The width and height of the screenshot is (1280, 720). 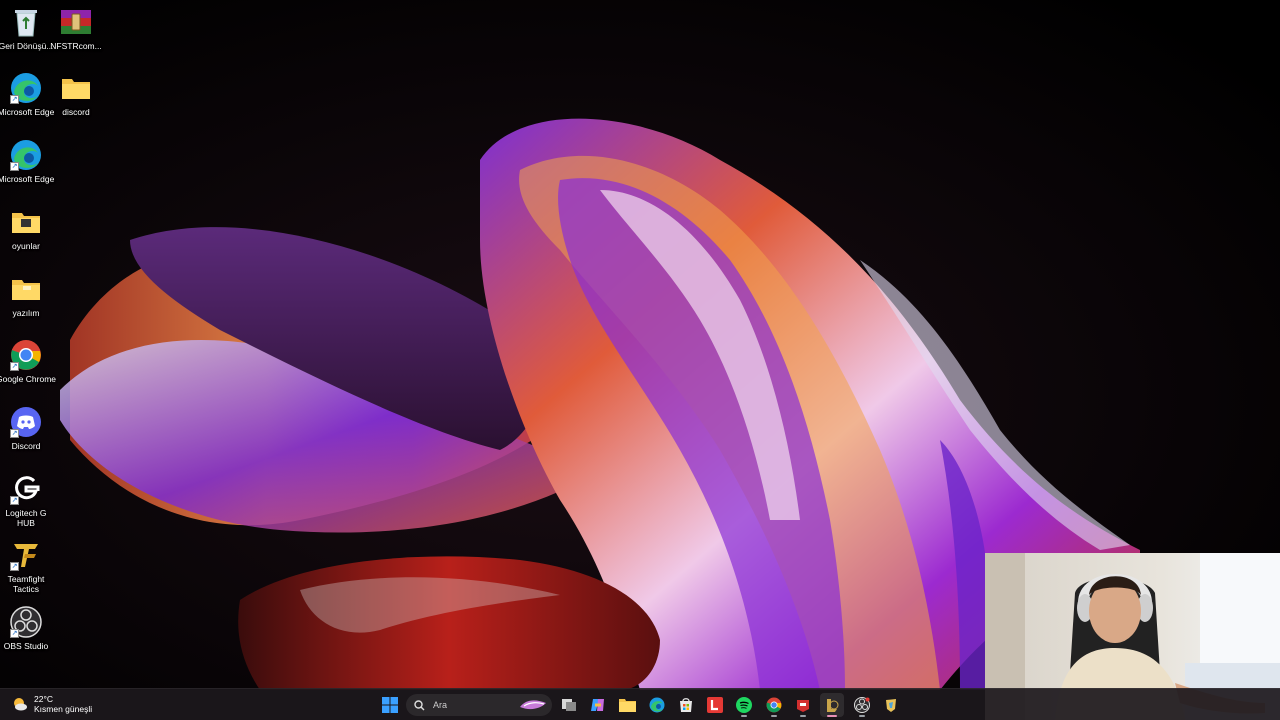 I want to click on discord-icon: ↗, so click(x=26, y=422).